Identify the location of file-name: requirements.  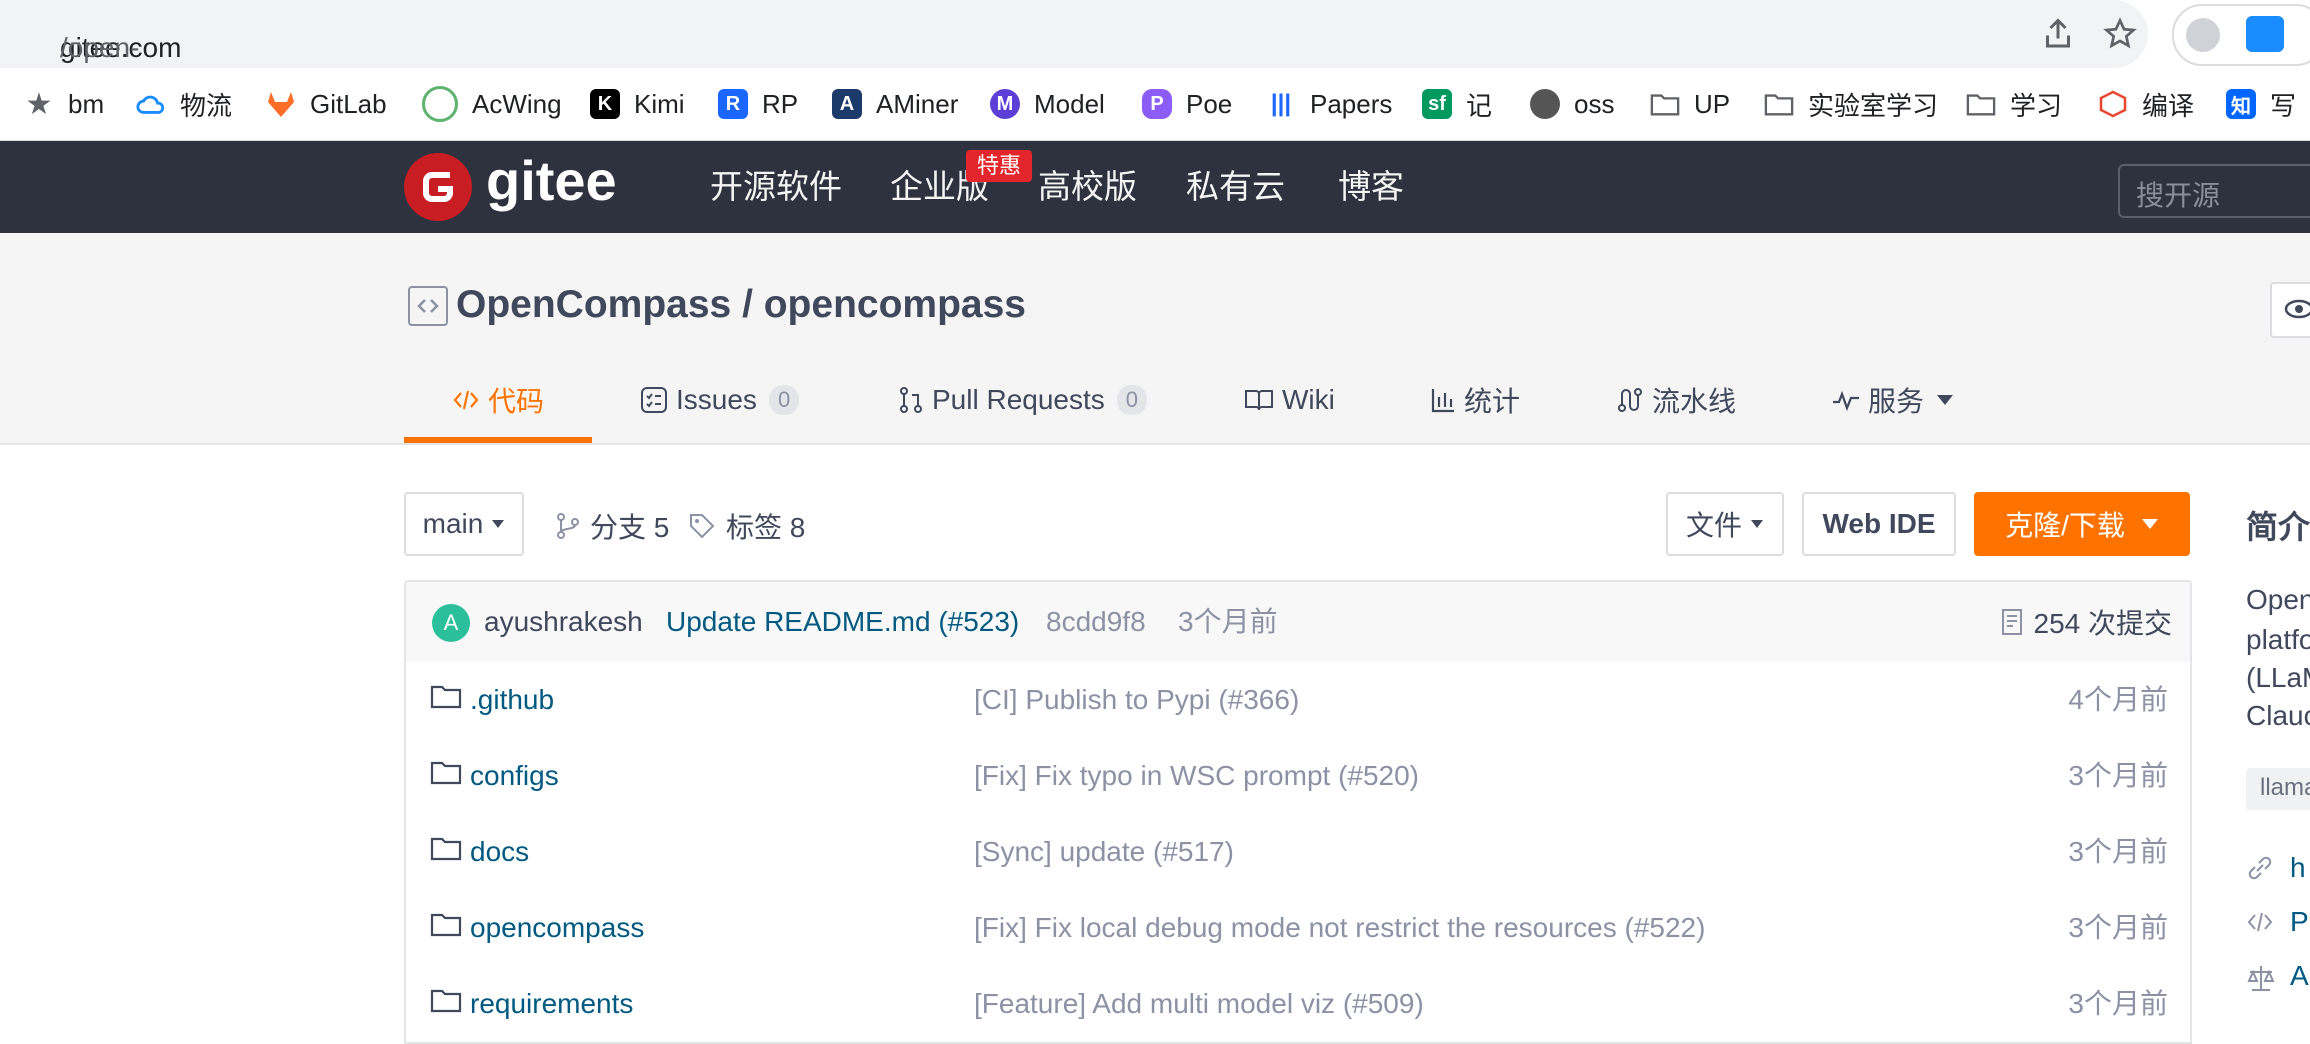
(551, 1004).